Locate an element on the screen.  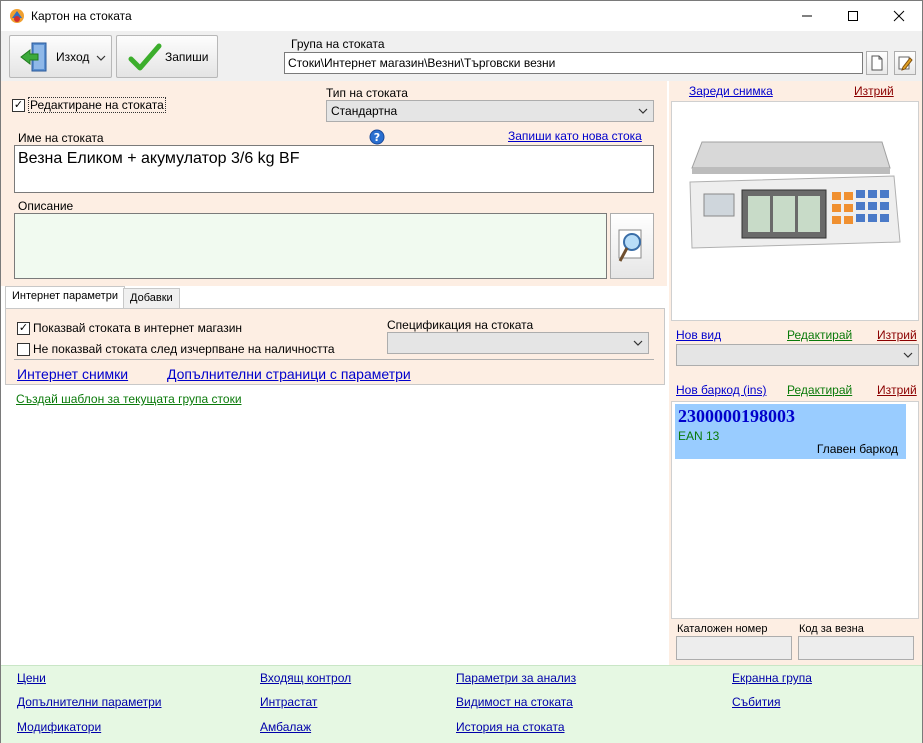
barcode-note: Главен баркод is located at coordinates (857, 449).